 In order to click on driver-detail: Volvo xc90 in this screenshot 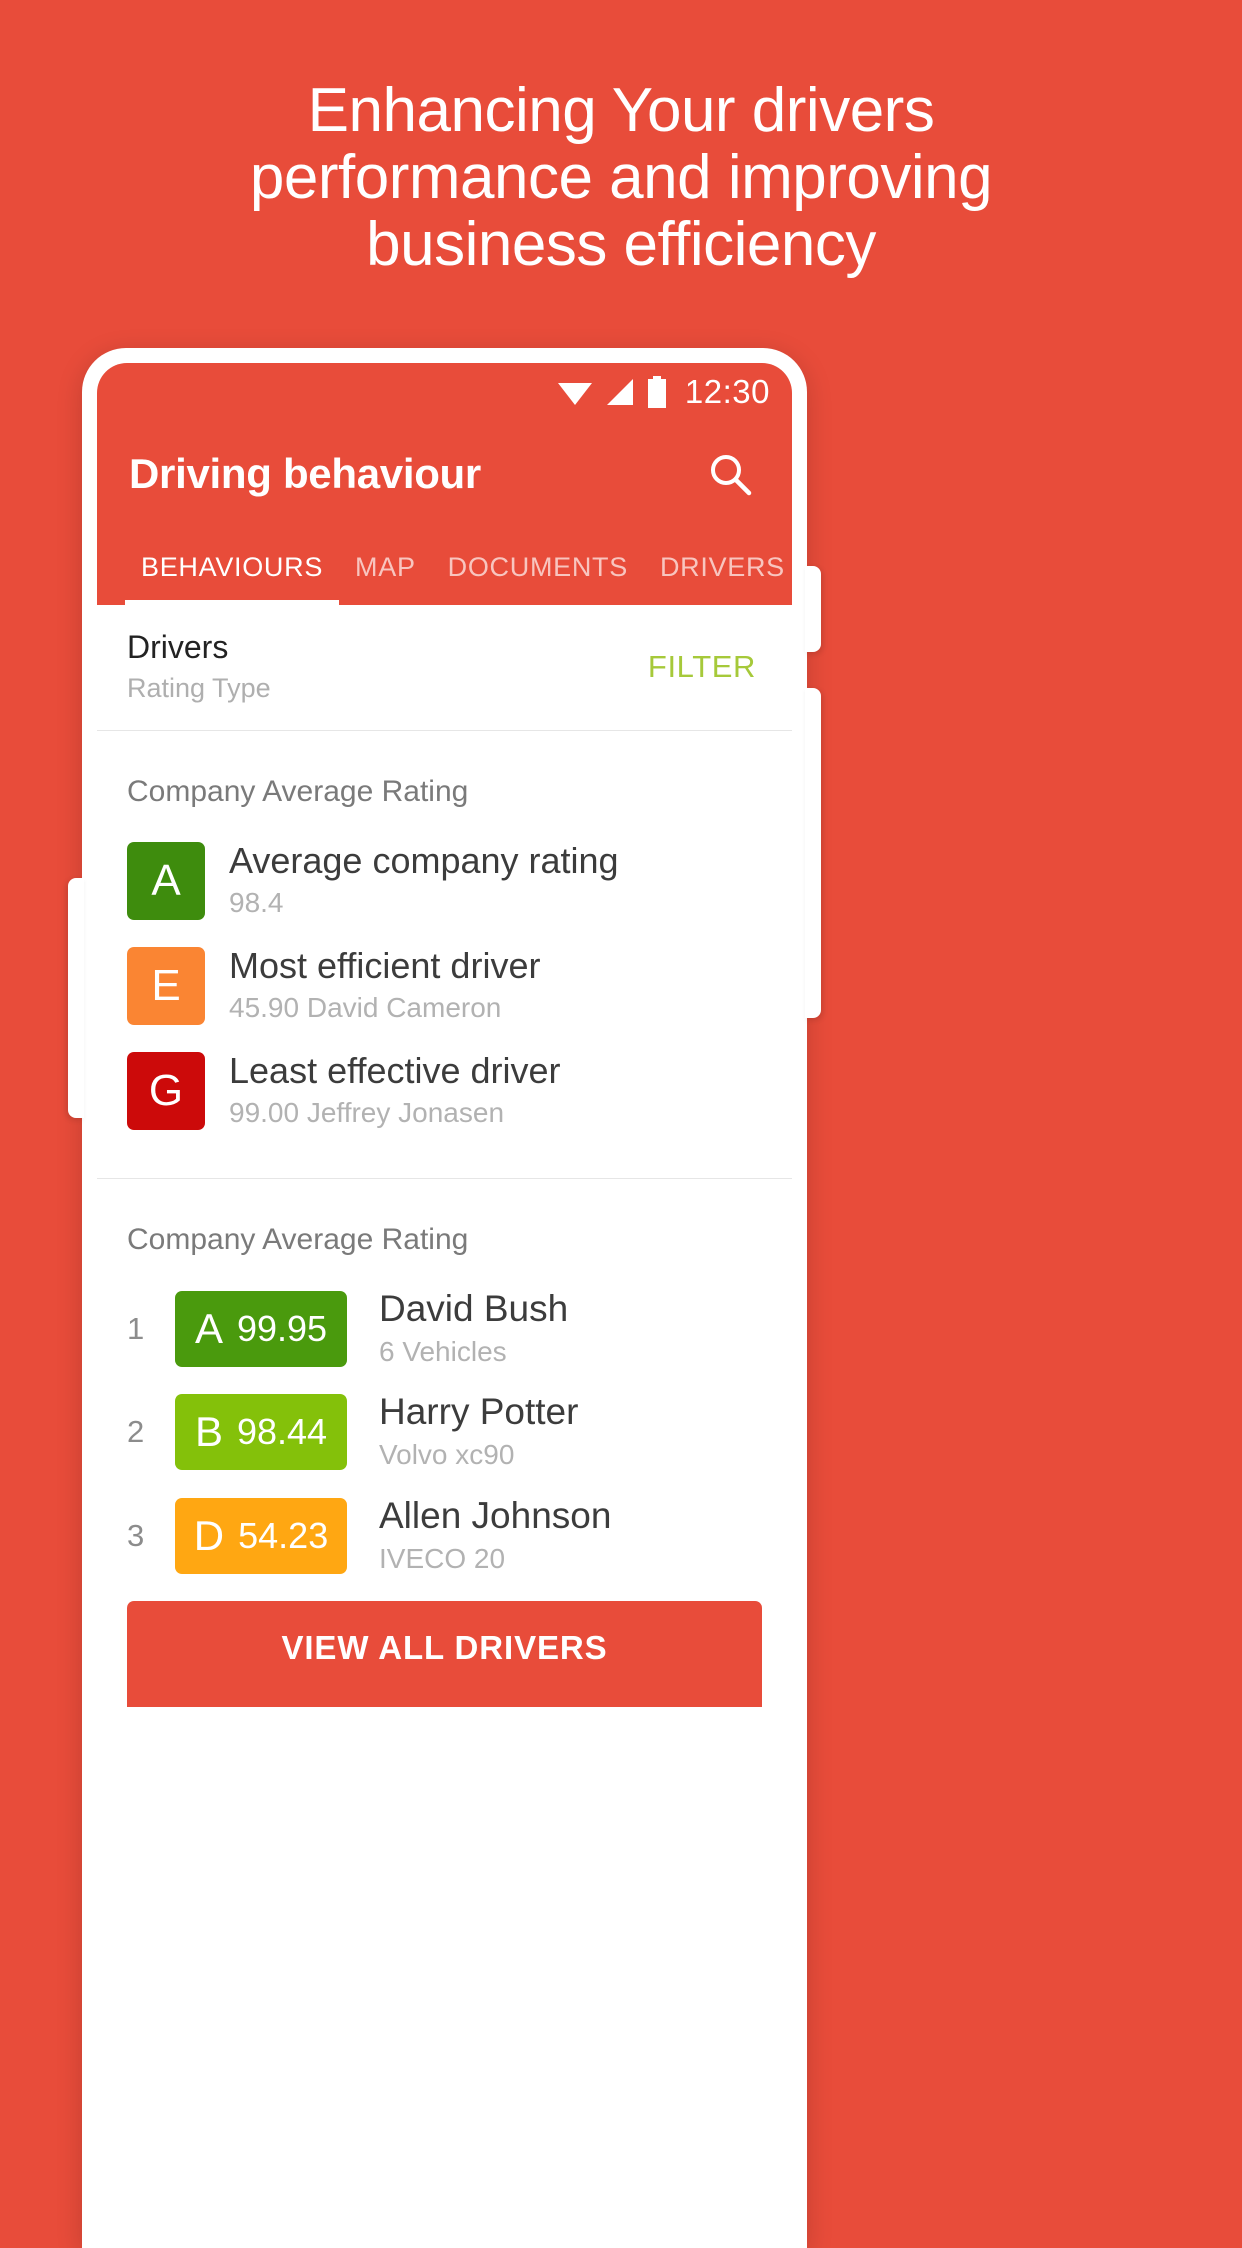, I will do `click(447, 1455)`.